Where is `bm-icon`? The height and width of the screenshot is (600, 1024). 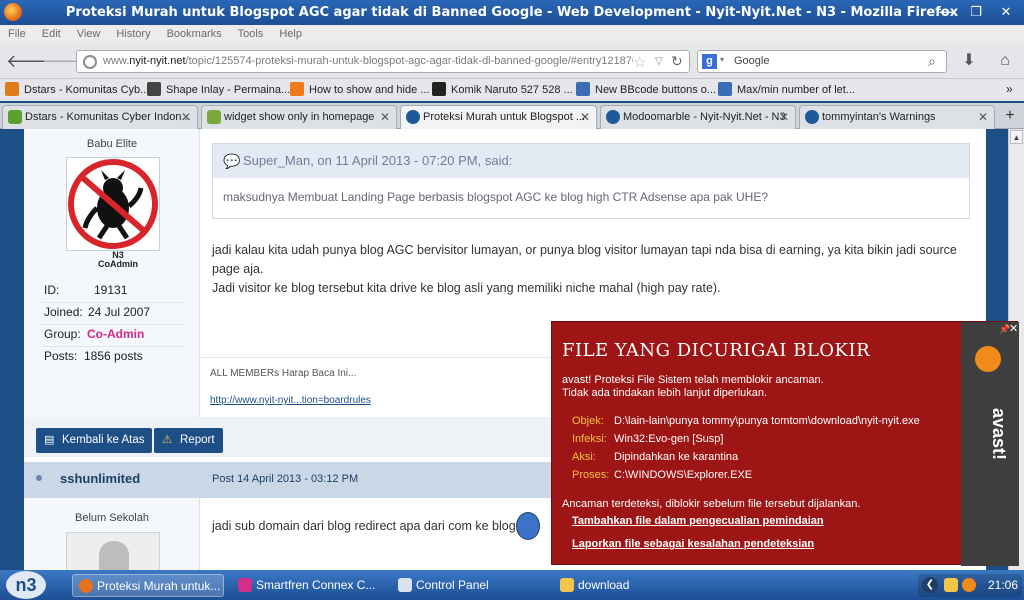
bm-icon is located at coordinates (439, 89).